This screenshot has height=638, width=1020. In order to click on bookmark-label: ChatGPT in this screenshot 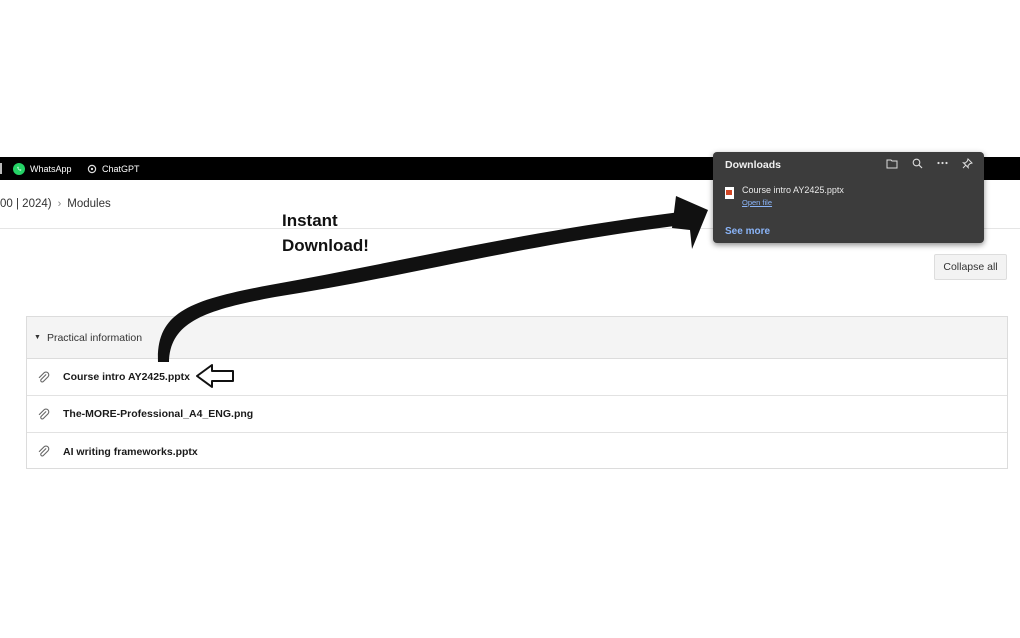, I will do `click(121, 168)`.